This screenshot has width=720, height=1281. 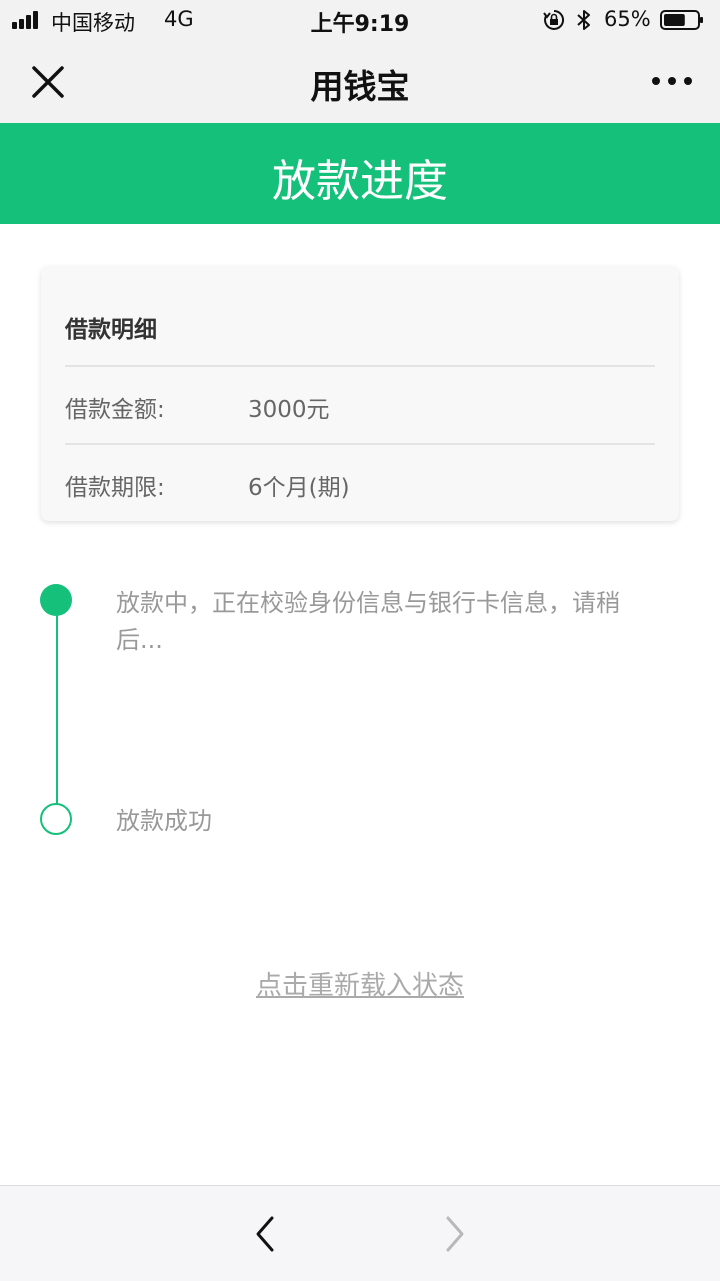 What do you see at coordinates (627, 19) in the screenshot?
I see `battery-percent: 65%` at bounding box center [627, 19].